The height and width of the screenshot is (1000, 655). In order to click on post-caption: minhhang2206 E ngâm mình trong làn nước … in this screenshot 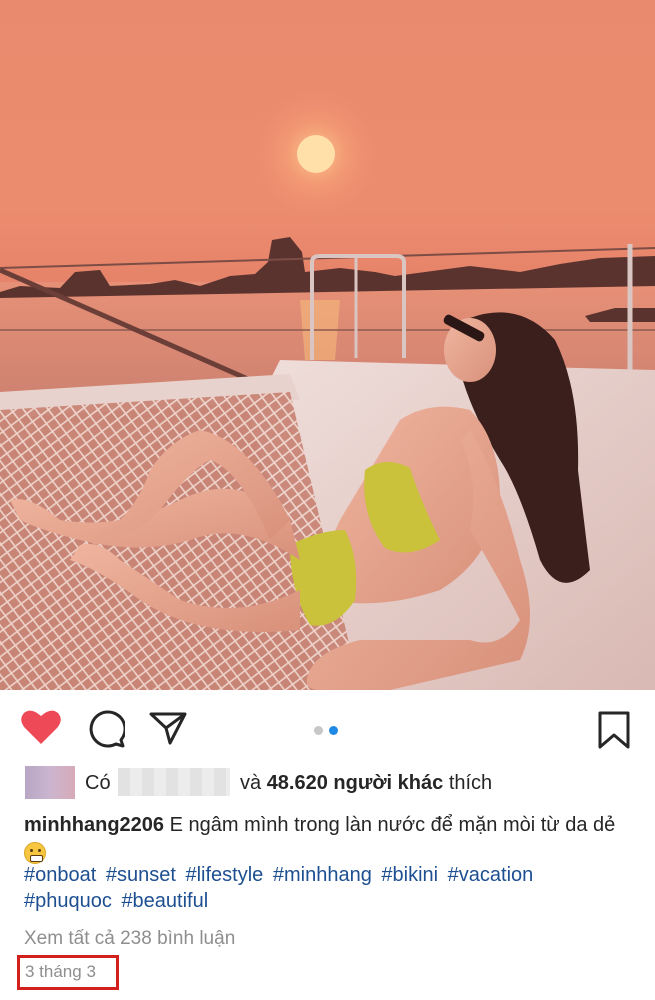, I will do `click(329, 840)`.